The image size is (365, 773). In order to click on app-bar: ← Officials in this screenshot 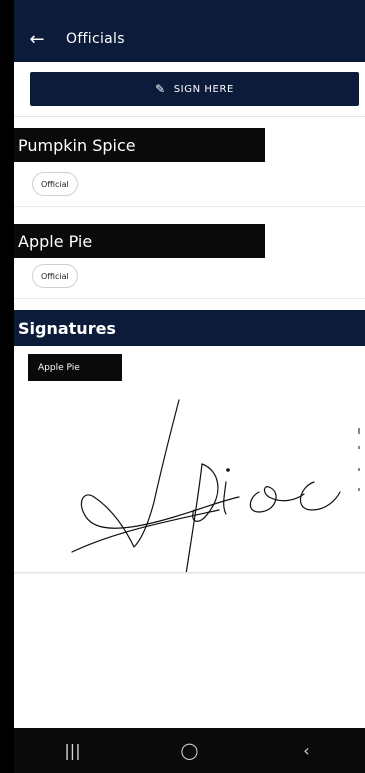, I will do `click(189, 39)`.